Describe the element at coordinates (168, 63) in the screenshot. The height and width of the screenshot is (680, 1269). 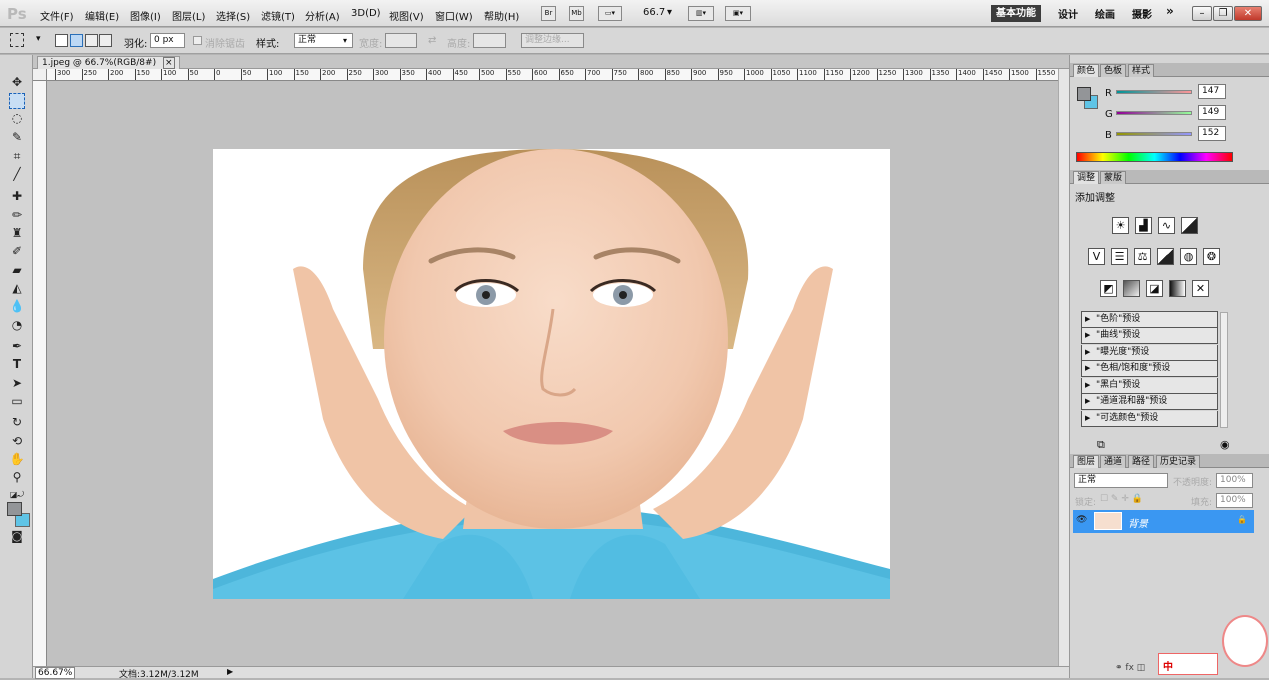
I see `close-document-icon: ×` at that location.